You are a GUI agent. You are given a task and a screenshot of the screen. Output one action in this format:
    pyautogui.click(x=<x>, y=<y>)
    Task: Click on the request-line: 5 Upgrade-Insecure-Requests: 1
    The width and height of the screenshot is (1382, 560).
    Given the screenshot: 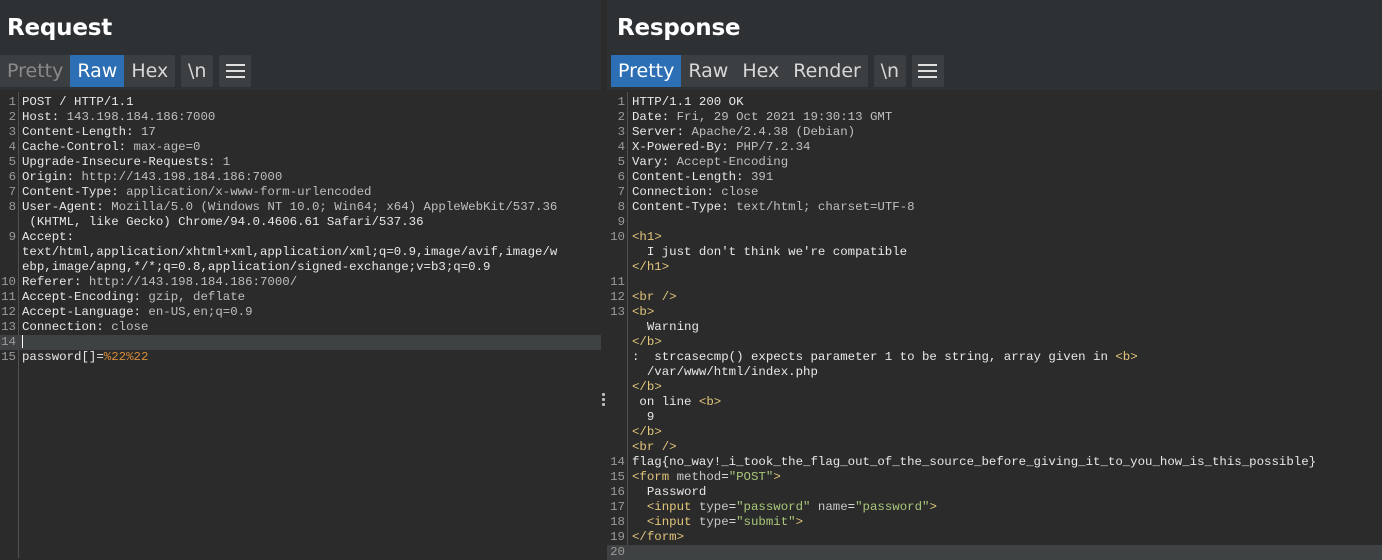 What is the action you would take?
    pyautogui.click(x=300, y=162)
    